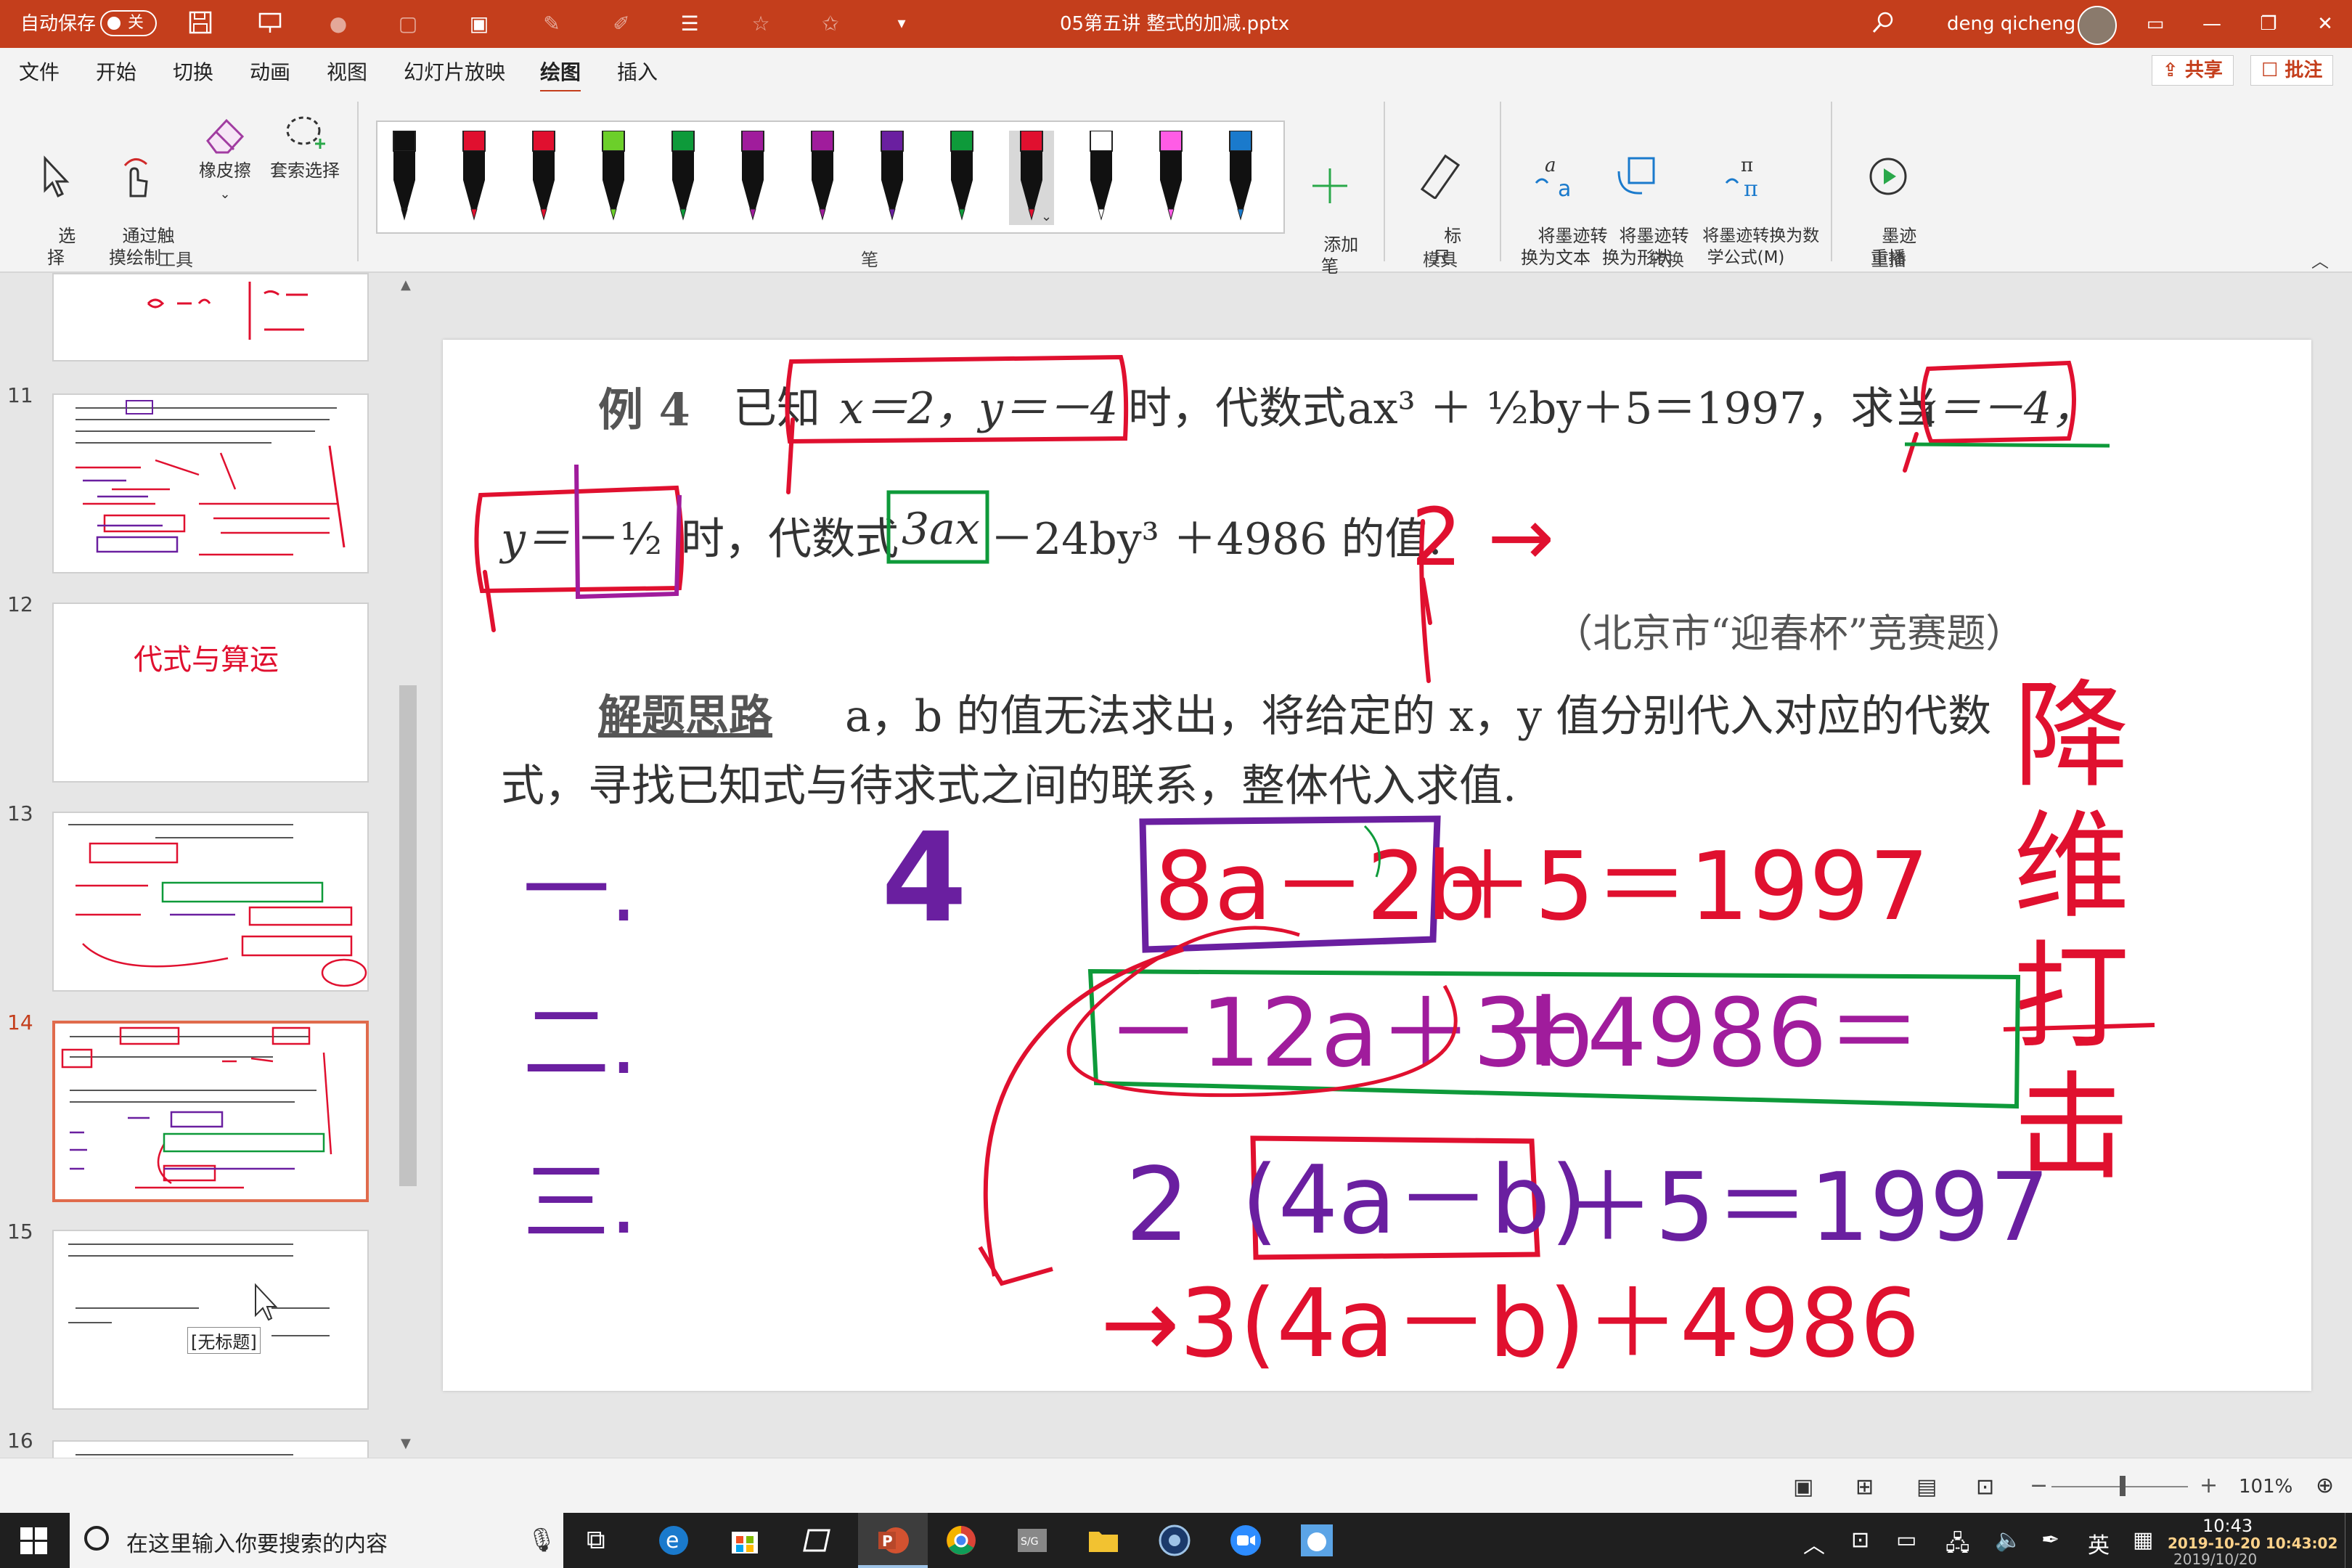  Describe the element at coordinates (211, 1320) in the screenshot. I see `slide-thumbnail: [无标题]` at that location.